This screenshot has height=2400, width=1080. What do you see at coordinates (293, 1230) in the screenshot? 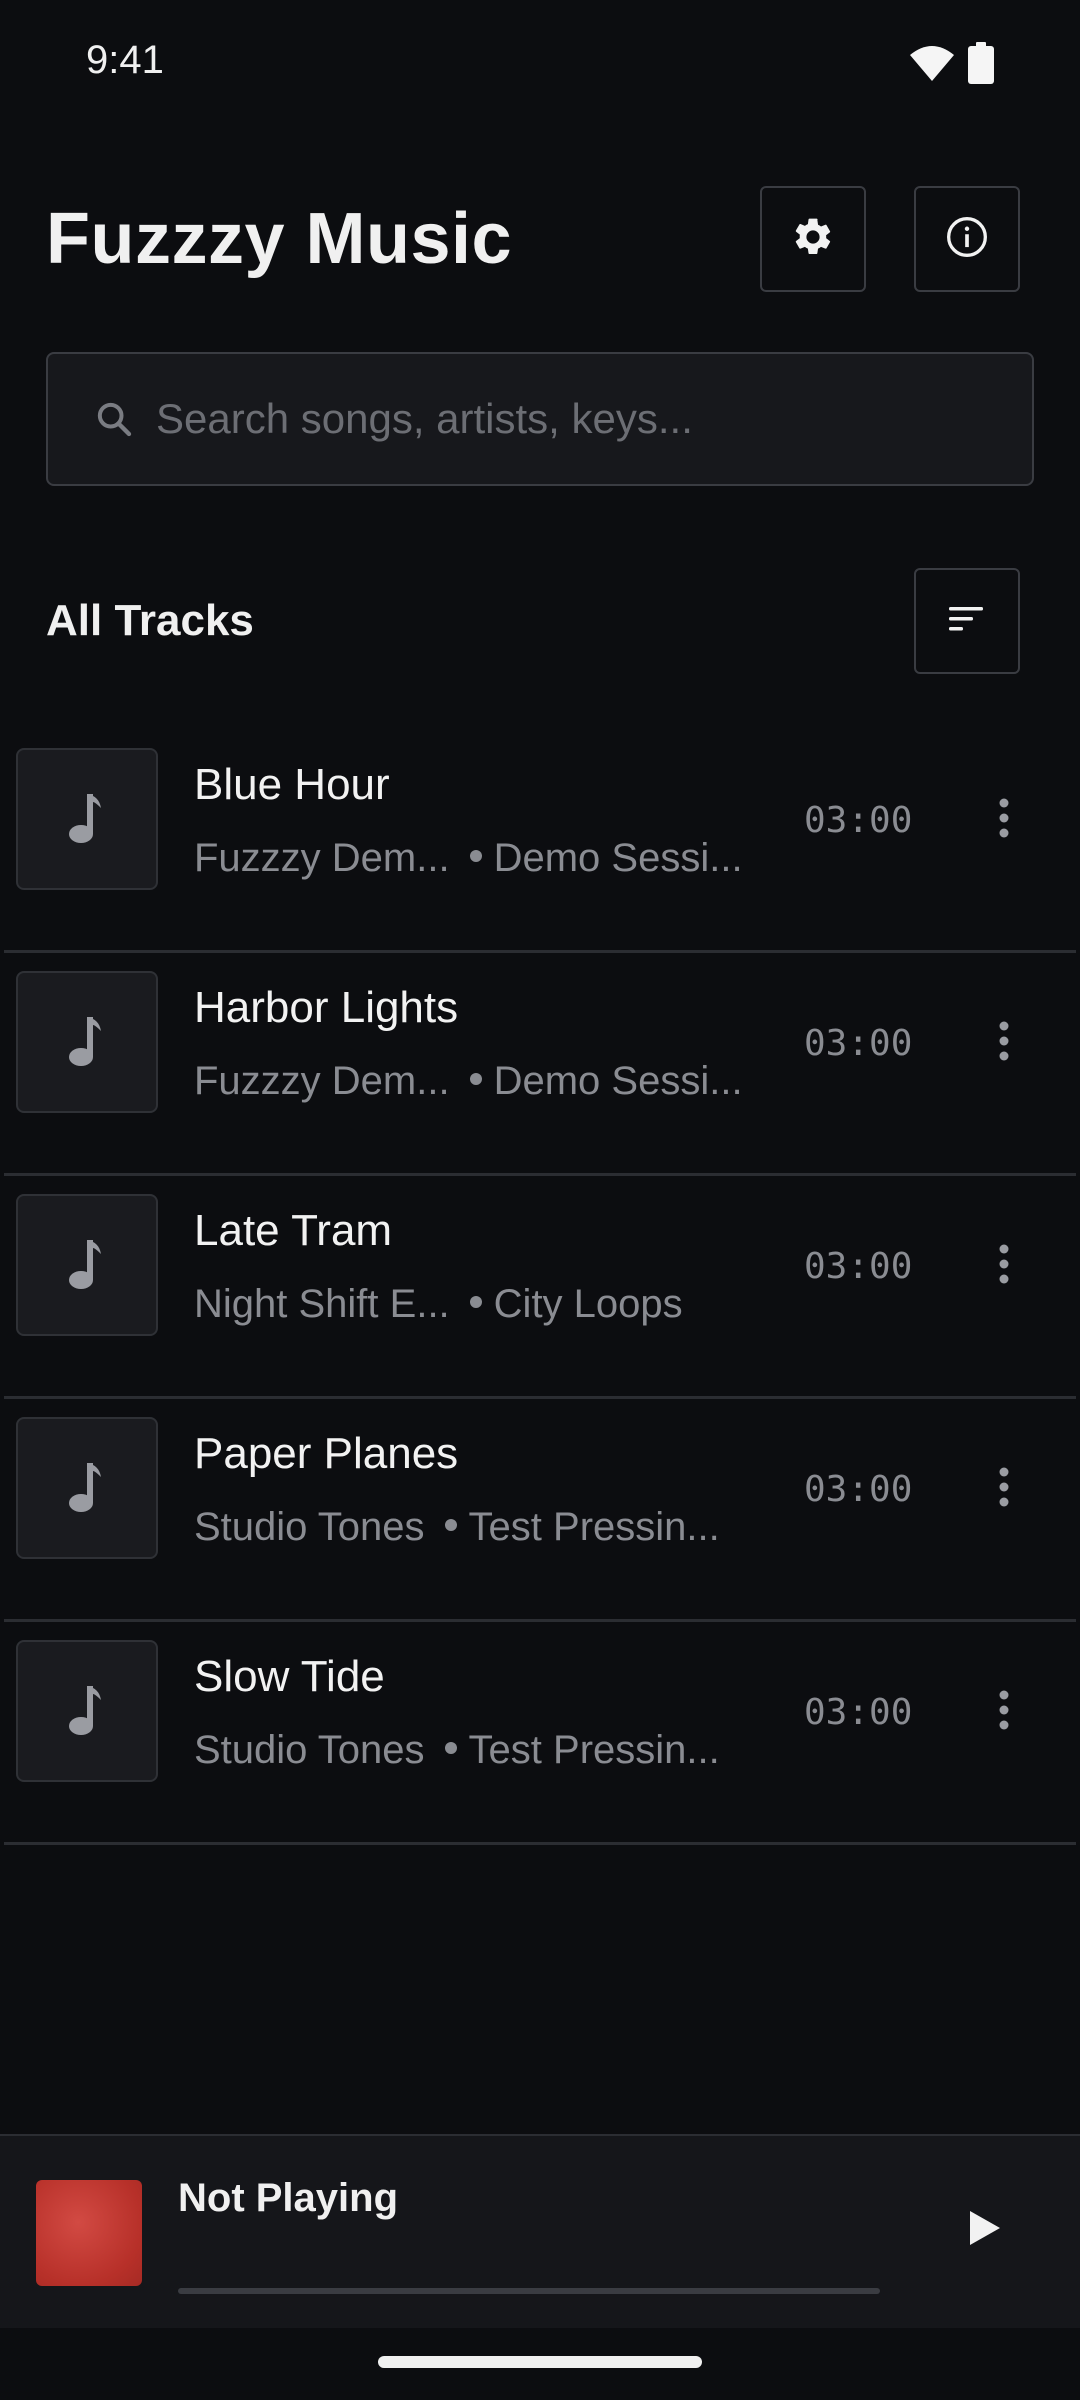
I see `track-title: Late Tram` at bounding box center [293, 1230].